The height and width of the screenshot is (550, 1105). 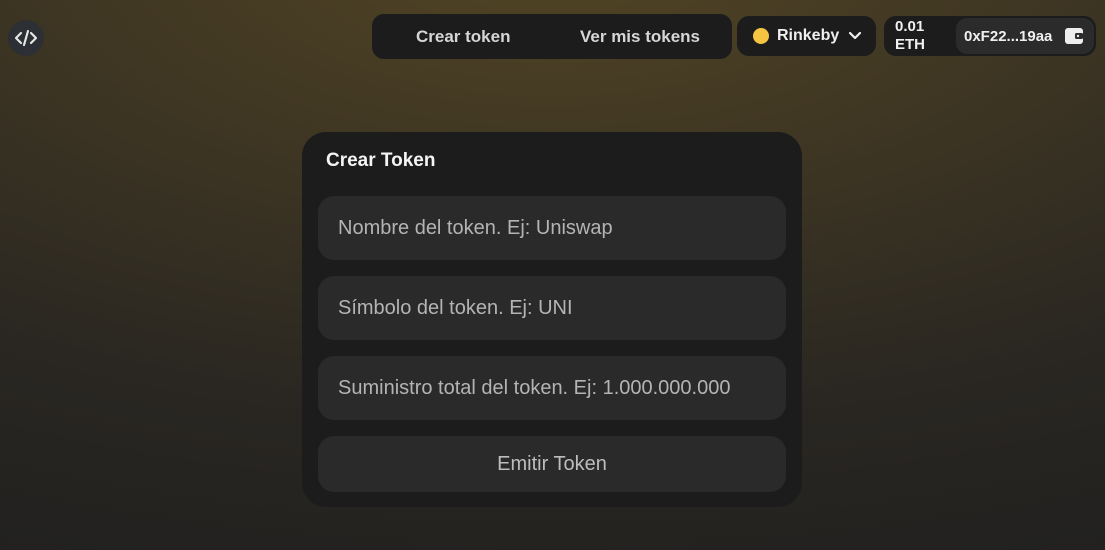 I want to click on wallet-panel: 0.01 ETH 0xF22...19aa, so click(x=990, y=36).